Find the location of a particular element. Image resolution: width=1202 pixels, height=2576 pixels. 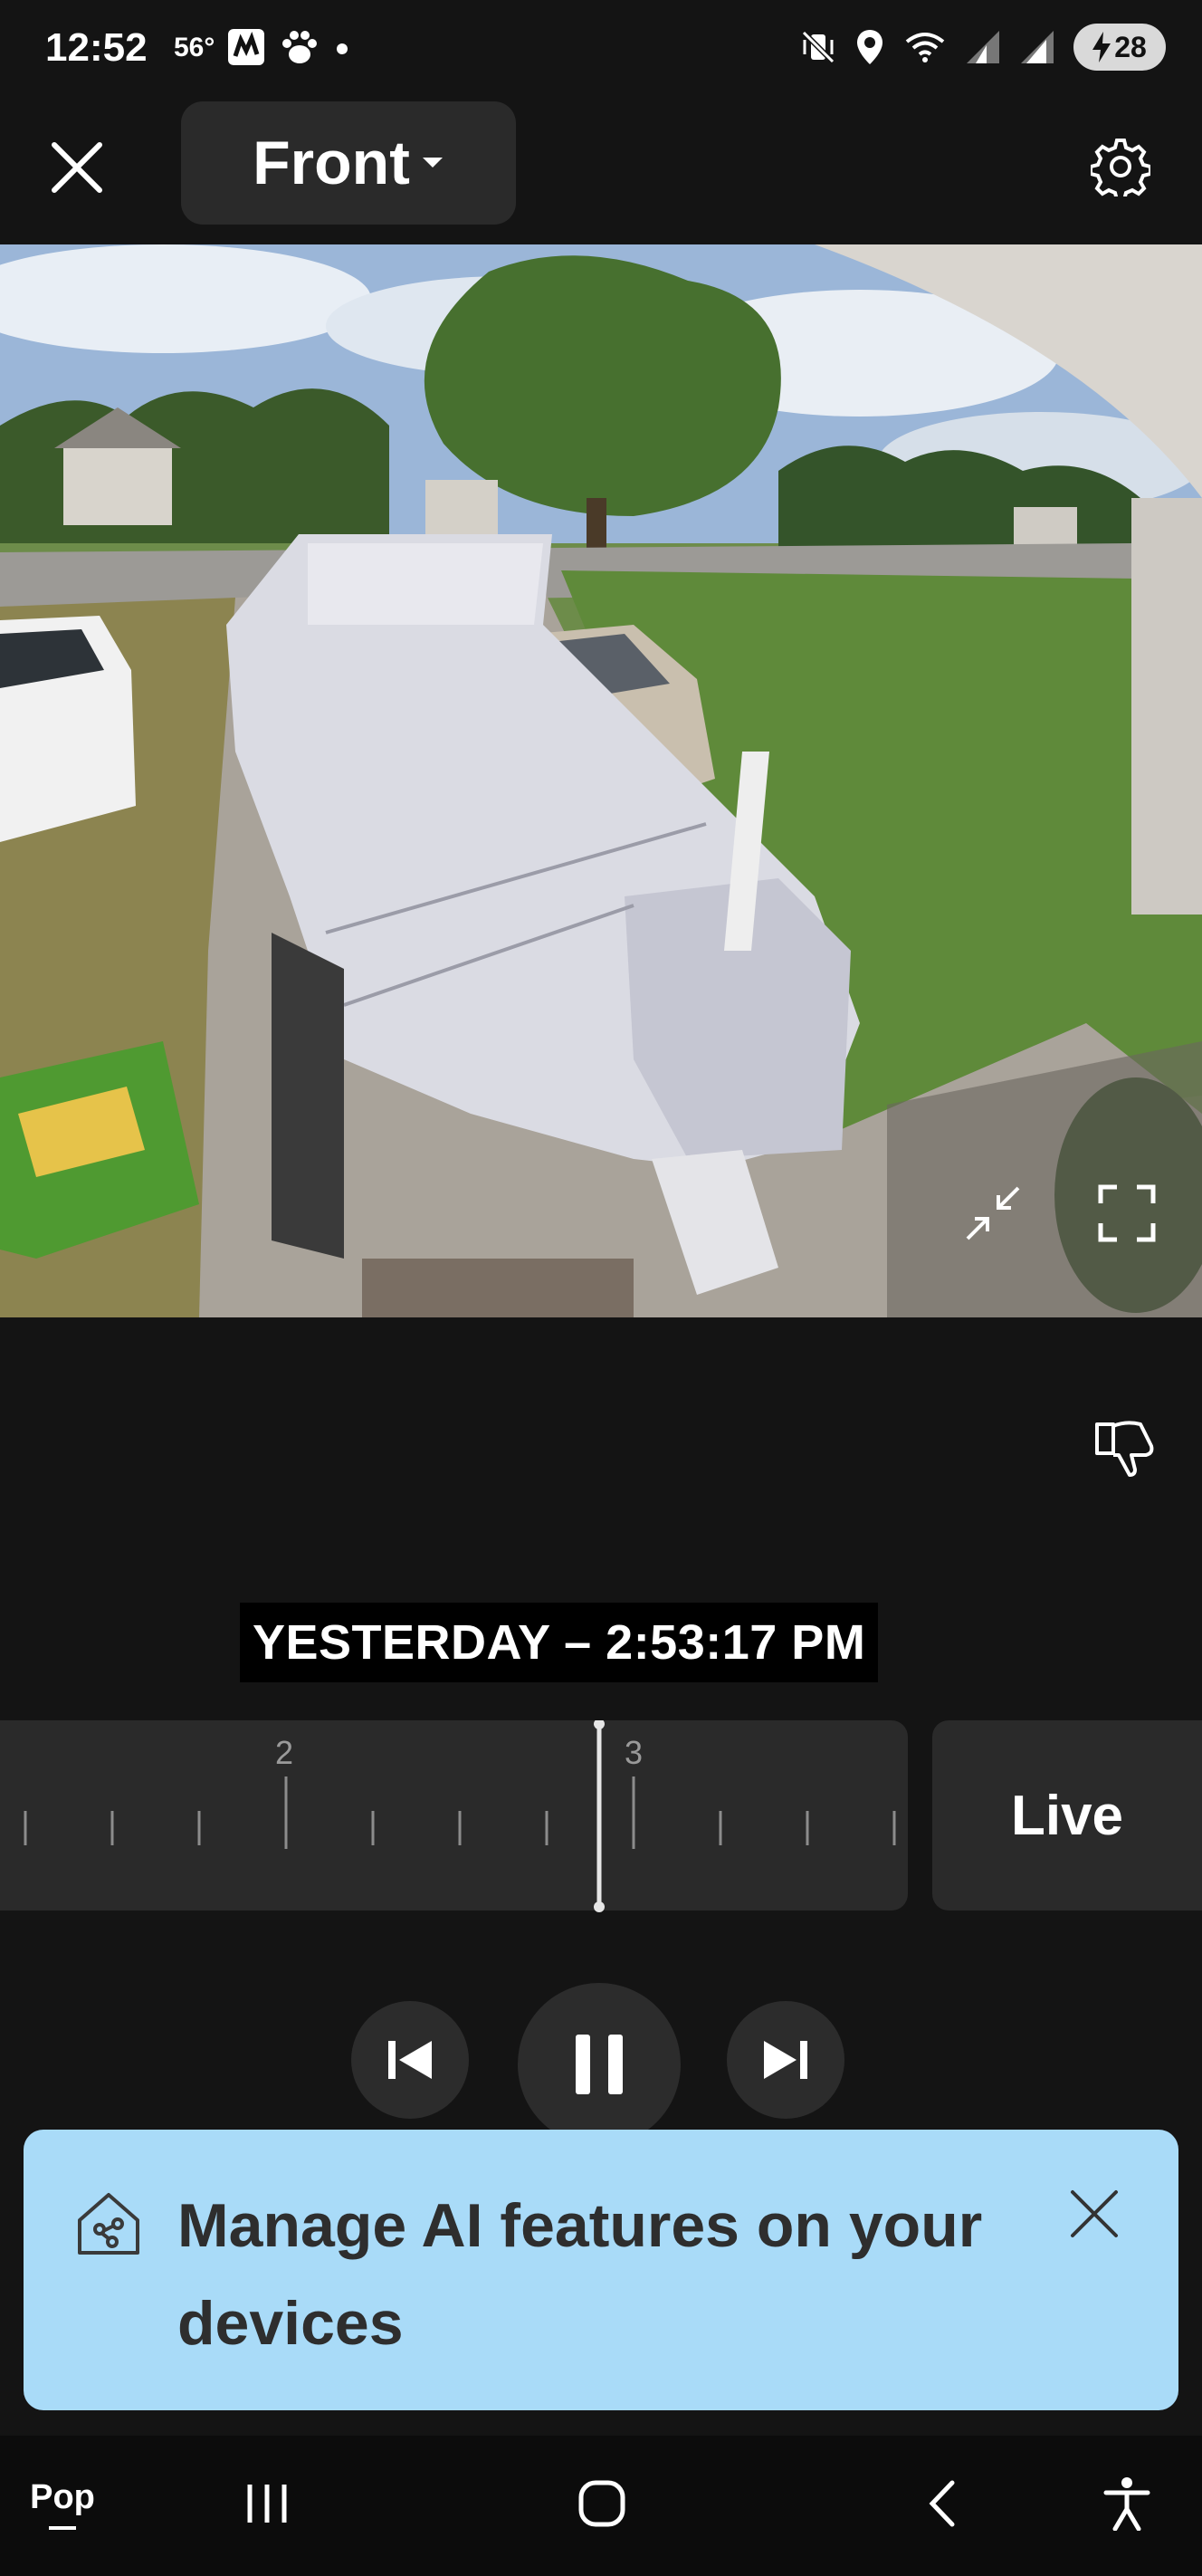

dot-icon is located at coordinates (342, 48).